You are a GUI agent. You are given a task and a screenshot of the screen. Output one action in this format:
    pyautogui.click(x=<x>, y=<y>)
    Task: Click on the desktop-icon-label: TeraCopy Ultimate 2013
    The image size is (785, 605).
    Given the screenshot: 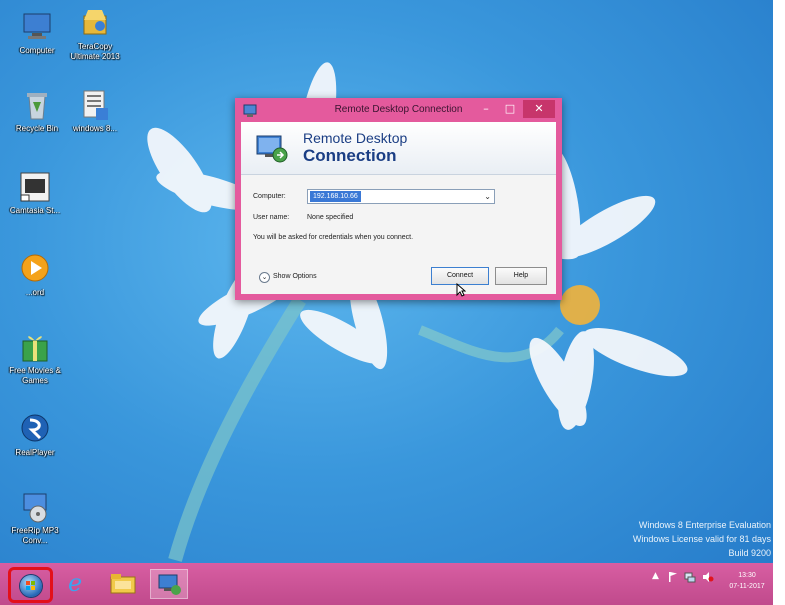 What is the action you would take?
    pyautogui.click(x=95, y=51)
    